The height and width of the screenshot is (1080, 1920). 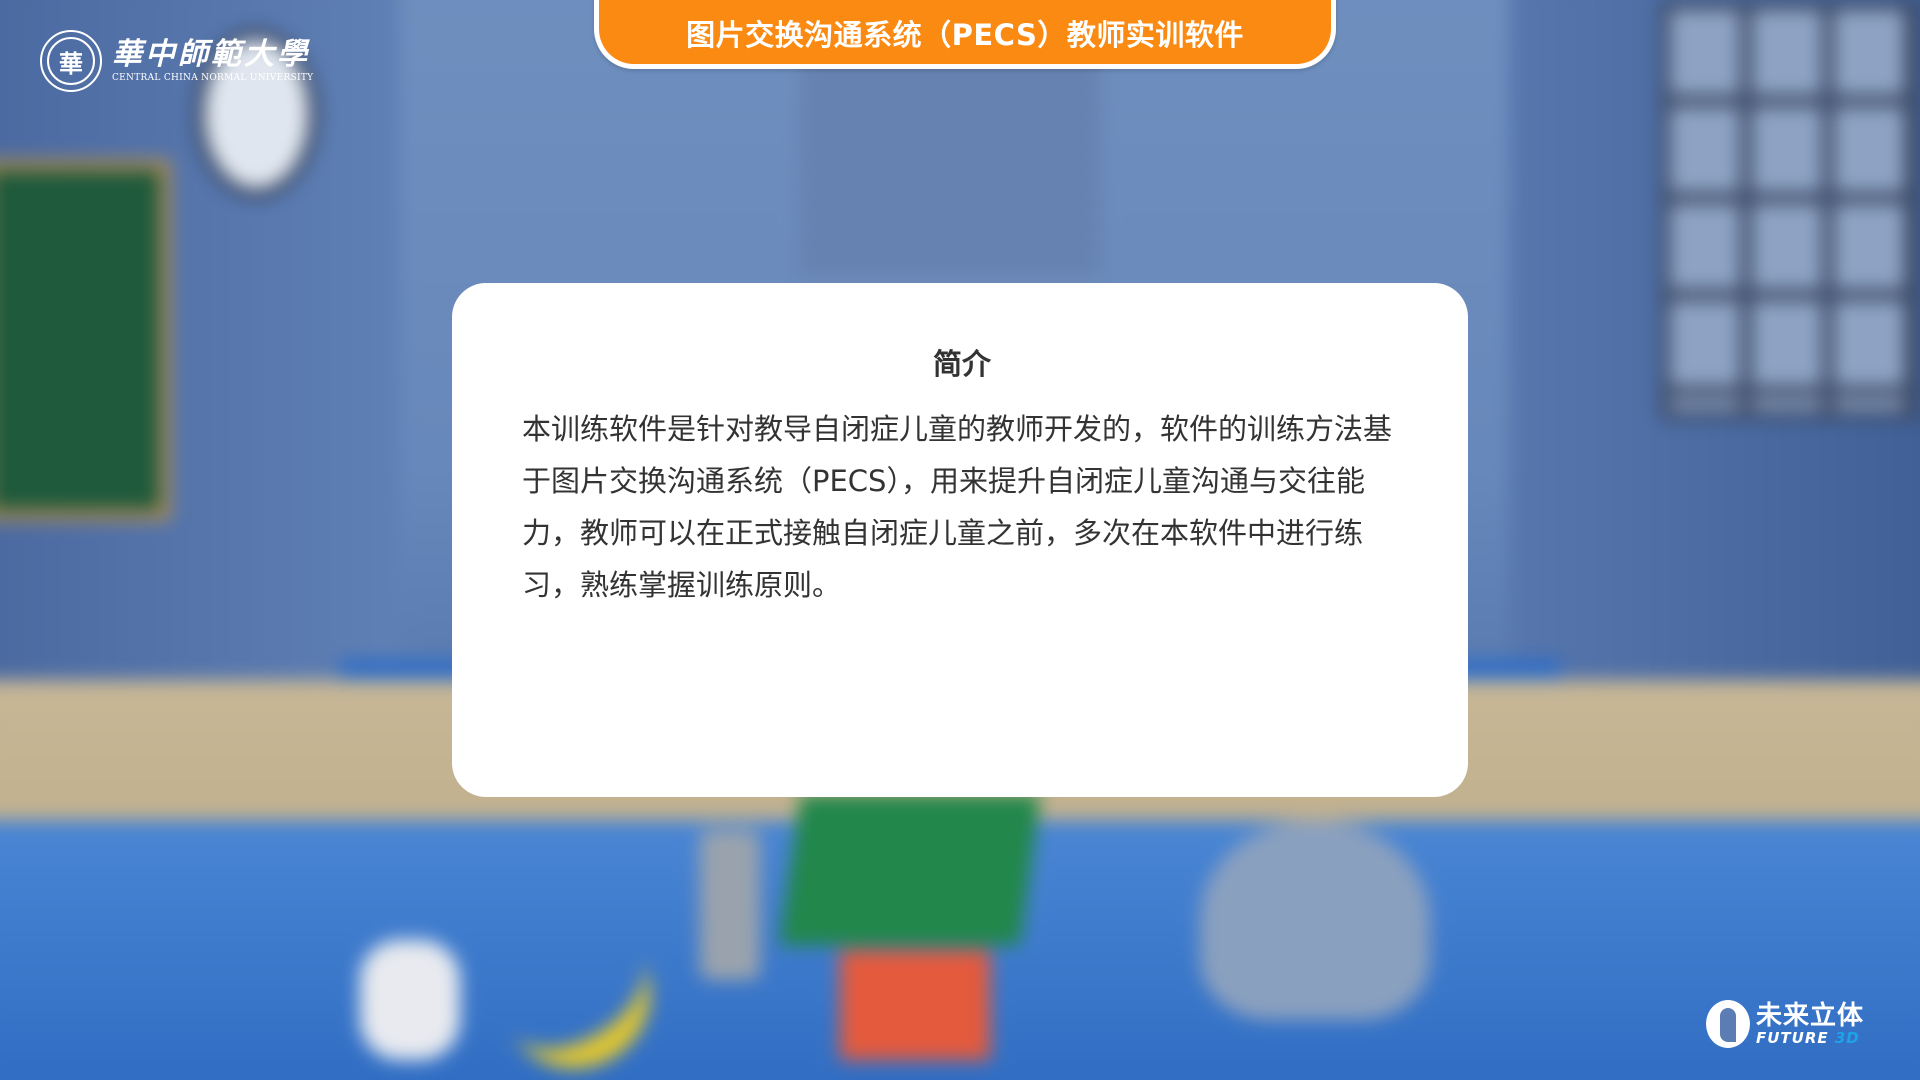 I want to click on seal-char: 華, so click(x=71, y=61).